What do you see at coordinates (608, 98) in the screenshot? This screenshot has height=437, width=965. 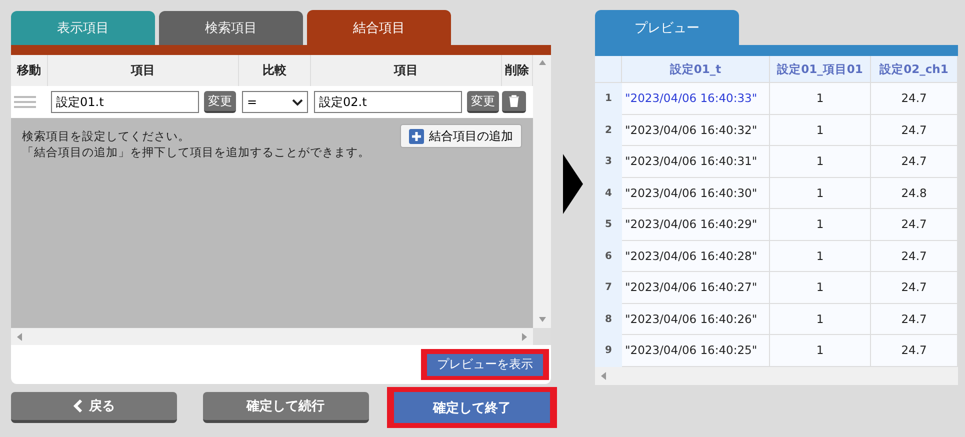 I see `row-number: 1` at bounding box center [608, 98].